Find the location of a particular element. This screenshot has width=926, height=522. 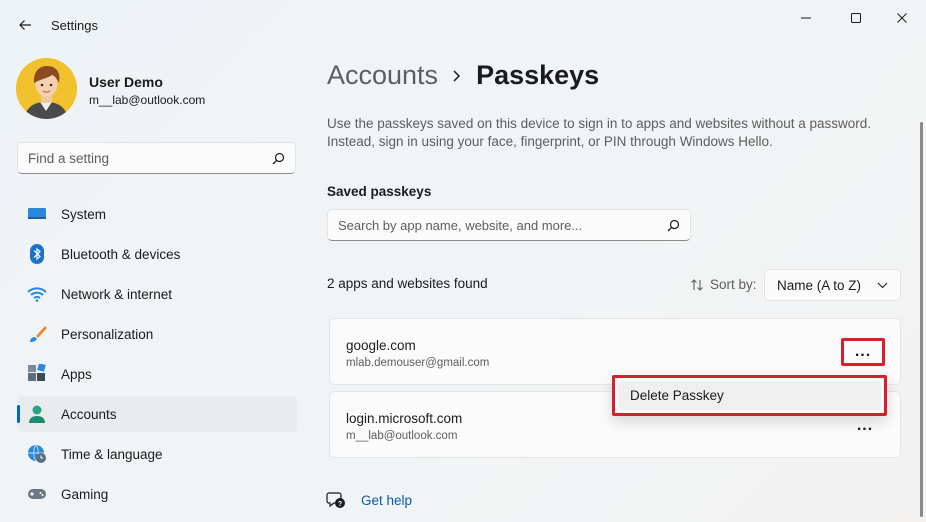

passkey-search-input is located at coordinates (502, 225).